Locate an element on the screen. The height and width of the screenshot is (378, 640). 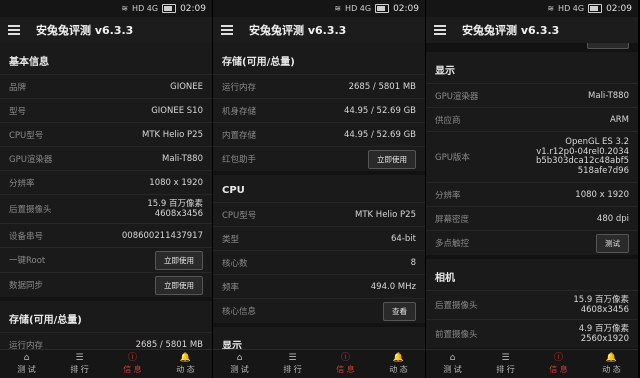
row-key: CPU型号 is located at coordinates (26, 135).